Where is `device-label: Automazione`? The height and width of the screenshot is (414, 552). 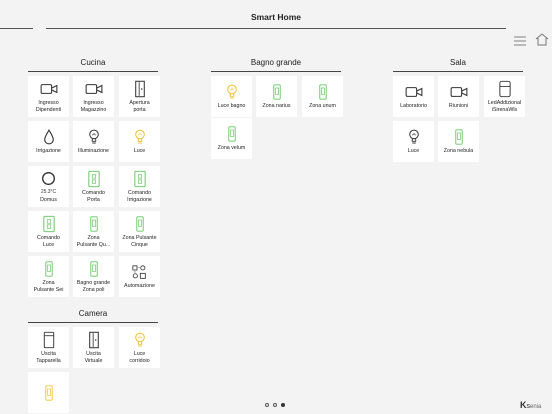 device-label: Automazione is located at coordinates (139, 286).